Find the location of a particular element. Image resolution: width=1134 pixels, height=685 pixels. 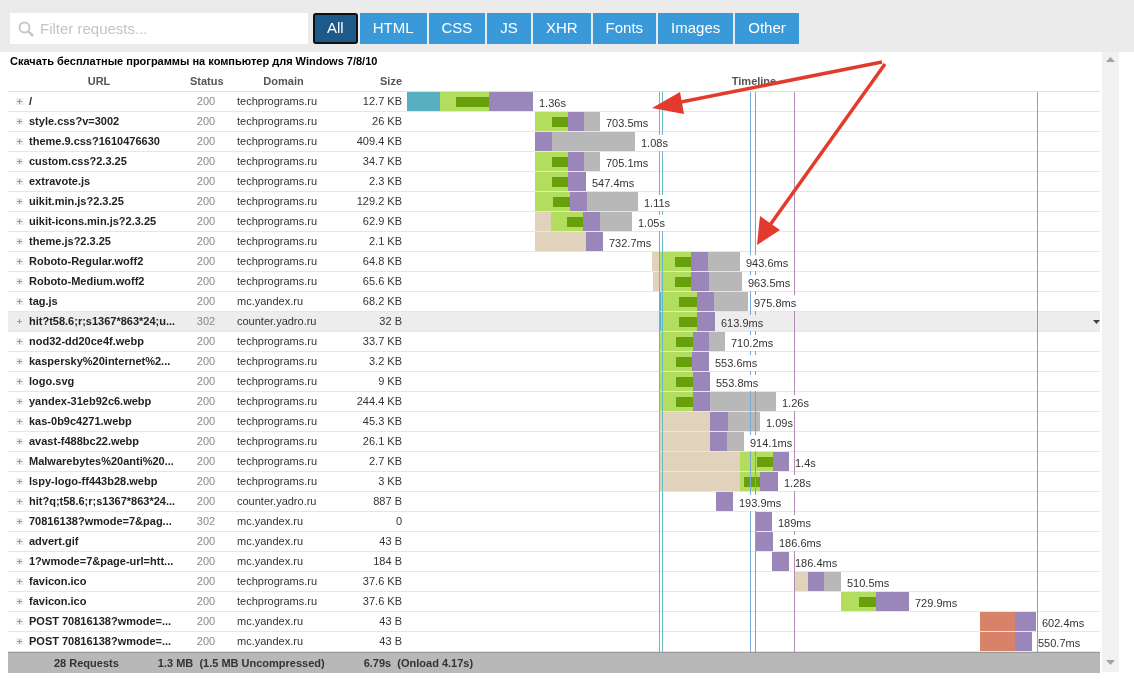

url-cell-text: theme.9.css?1610476630 is located at coordinates (94, 142).